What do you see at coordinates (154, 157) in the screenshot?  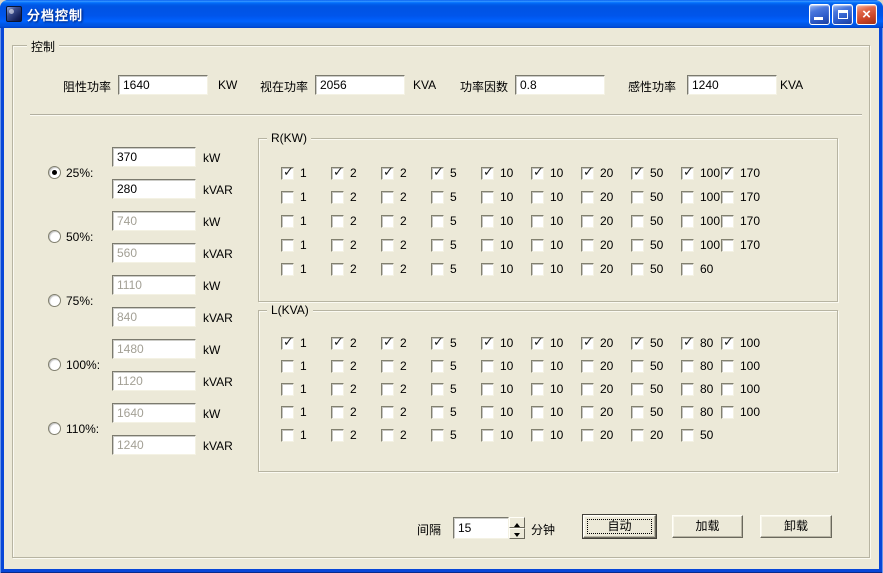 I see `level-kw-input` at bounding box center [154, 157].